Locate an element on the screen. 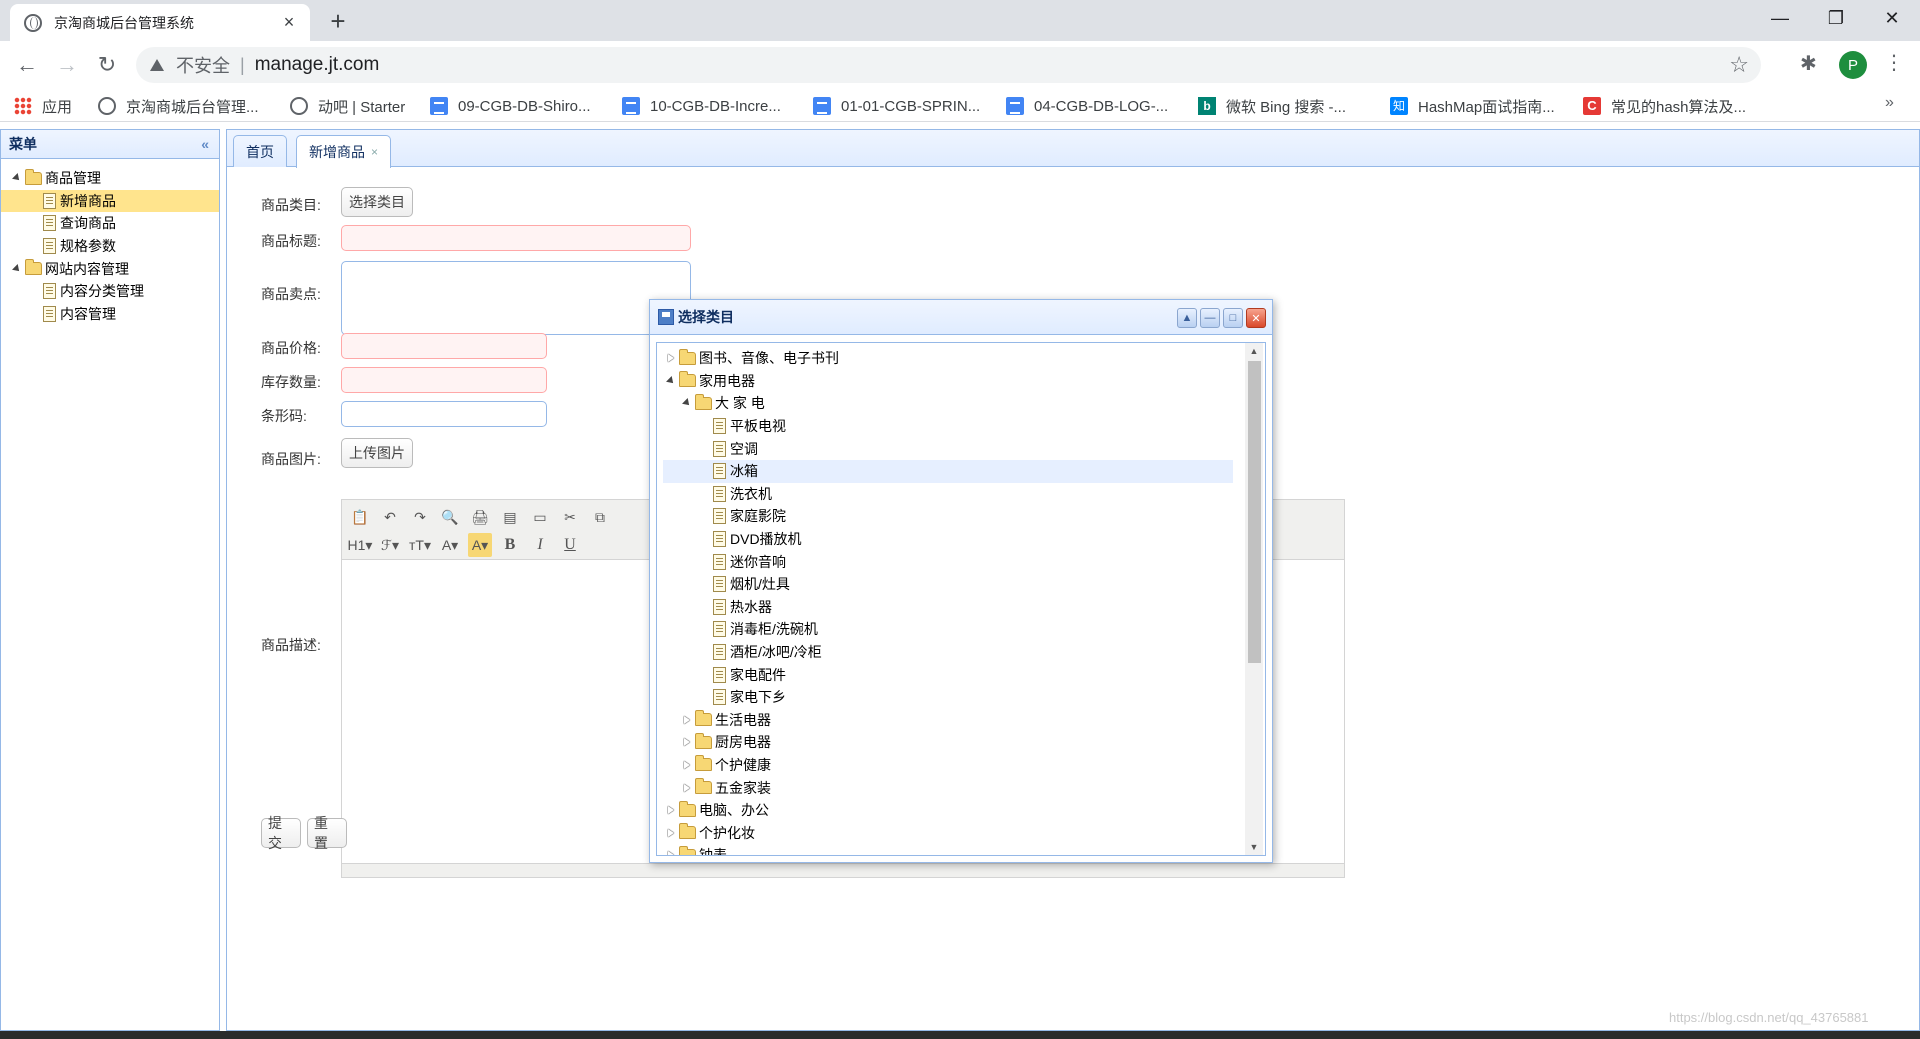  bookmarks-overflow-icon: » is located at coordinates (1889, 103).